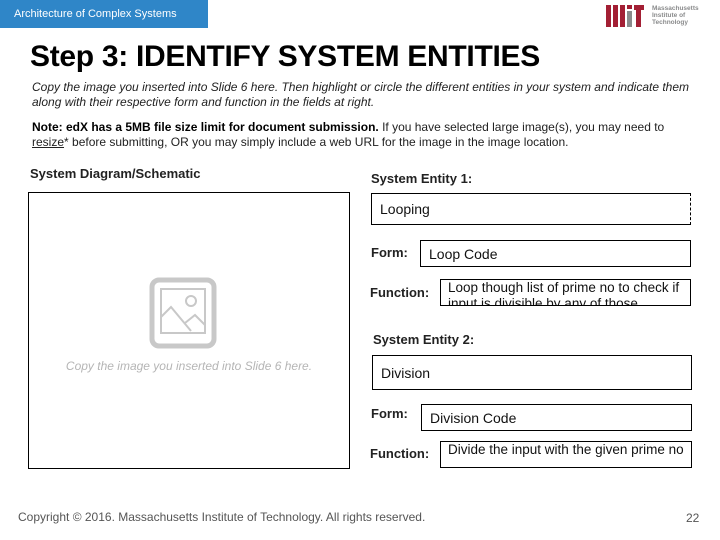 The image size is (720, 540). Describe the element at coordinates (625, 16) in the screenshot. I see `mit-logo-icon` at that location.